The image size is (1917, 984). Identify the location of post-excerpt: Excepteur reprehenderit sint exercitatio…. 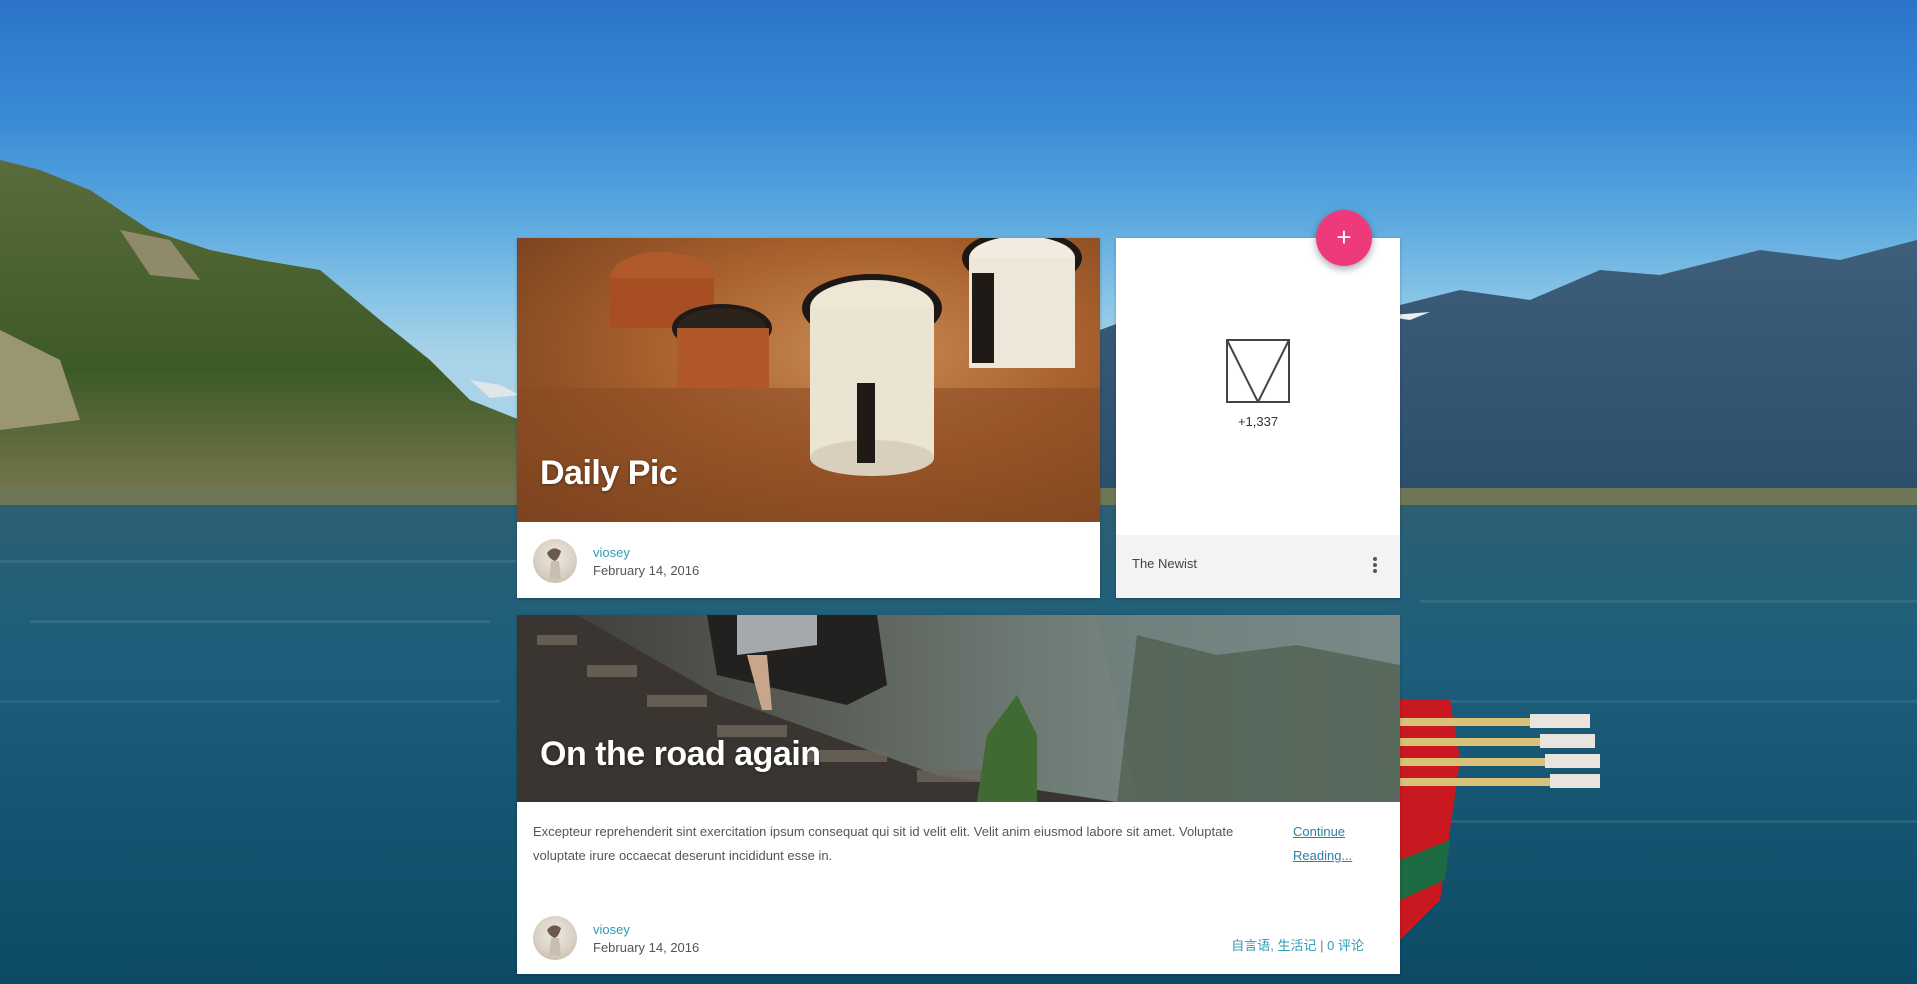
(883, 843).